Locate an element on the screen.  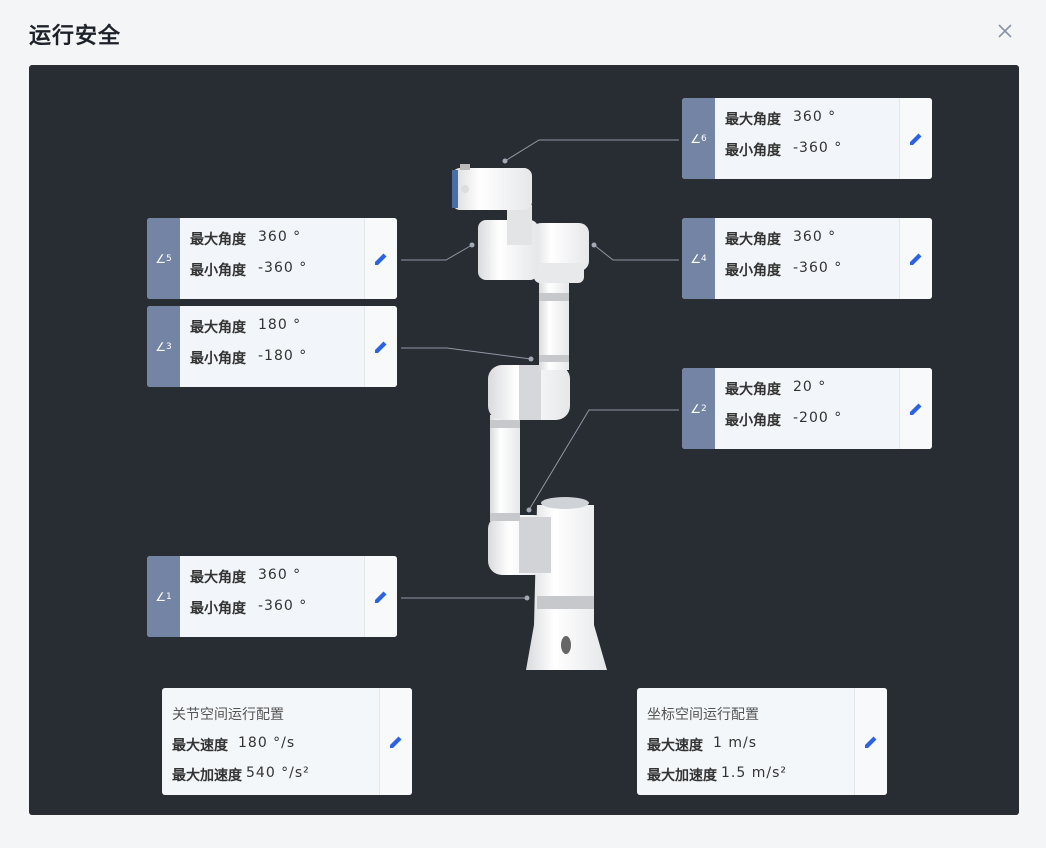
joint-2-edit-button is located at coordinates (915, 408).